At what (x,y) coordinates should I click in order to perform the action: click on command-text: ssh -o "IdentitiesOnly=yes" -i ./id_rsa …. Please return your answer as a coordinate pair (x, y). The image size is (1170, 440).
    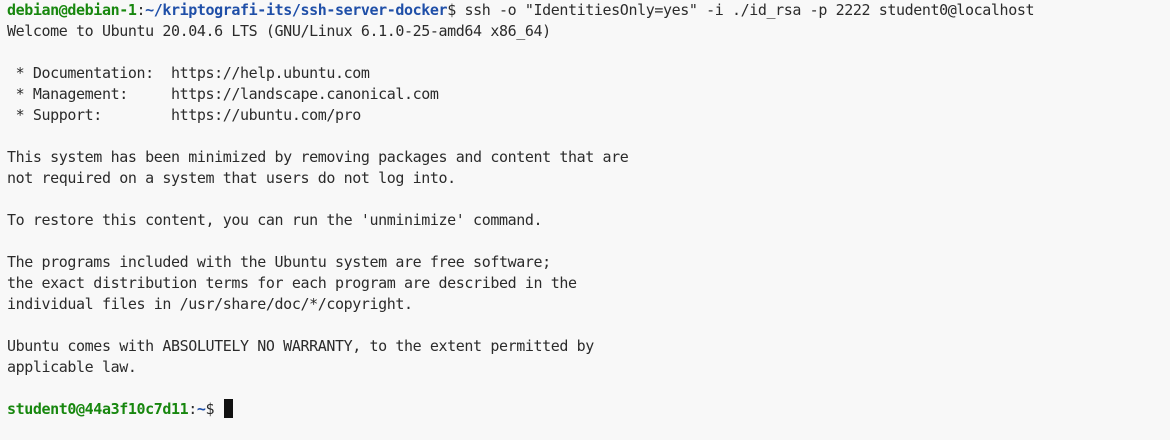
    Looking at the image, I should click on (749, 10).